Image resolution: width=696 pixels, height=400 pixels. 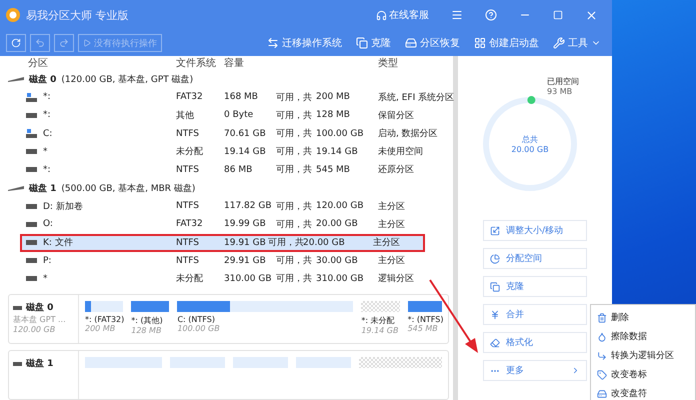 I want to click on redo-button, so click(x=64, y=43).